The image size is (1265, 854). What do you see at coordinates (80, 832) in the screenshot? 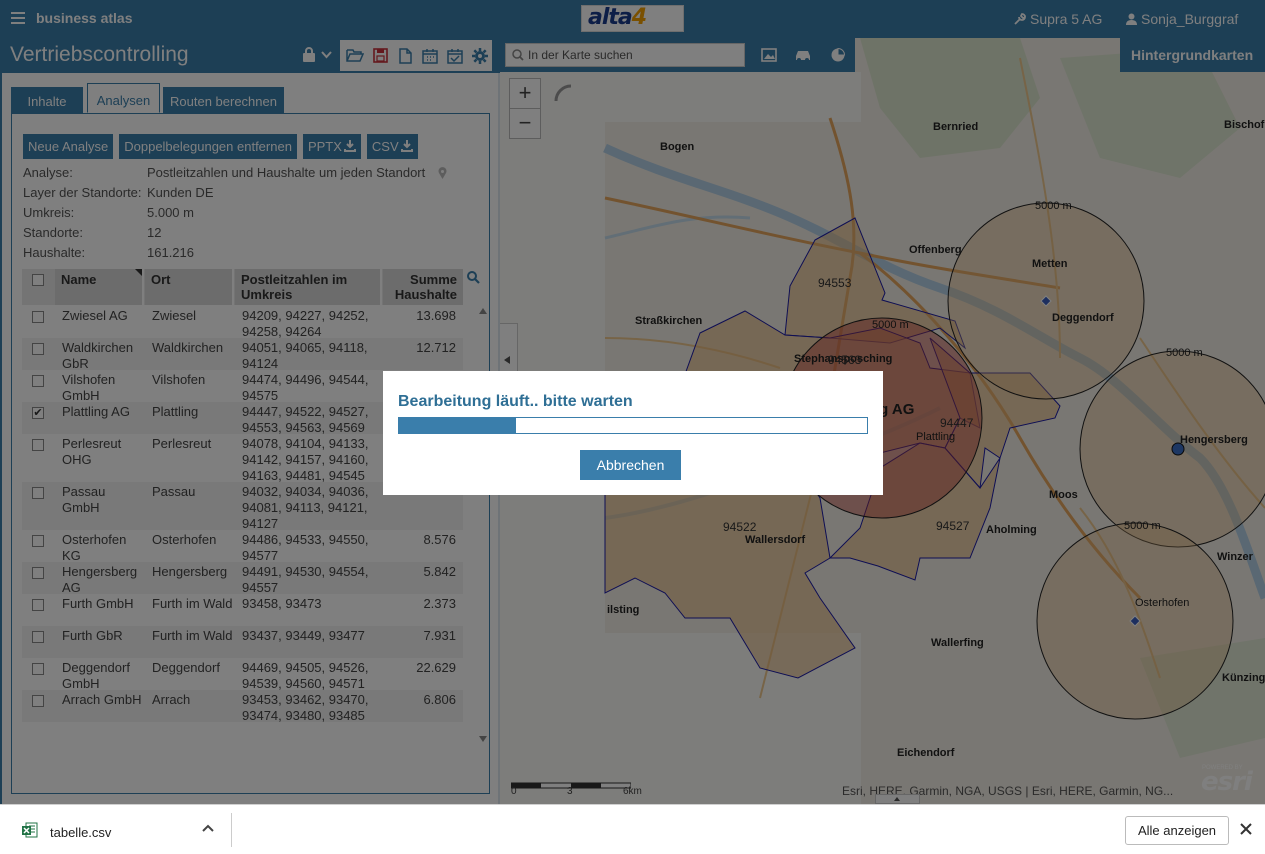
I see `download-filename: tabelle.csv` at bounding box center [80, 832].